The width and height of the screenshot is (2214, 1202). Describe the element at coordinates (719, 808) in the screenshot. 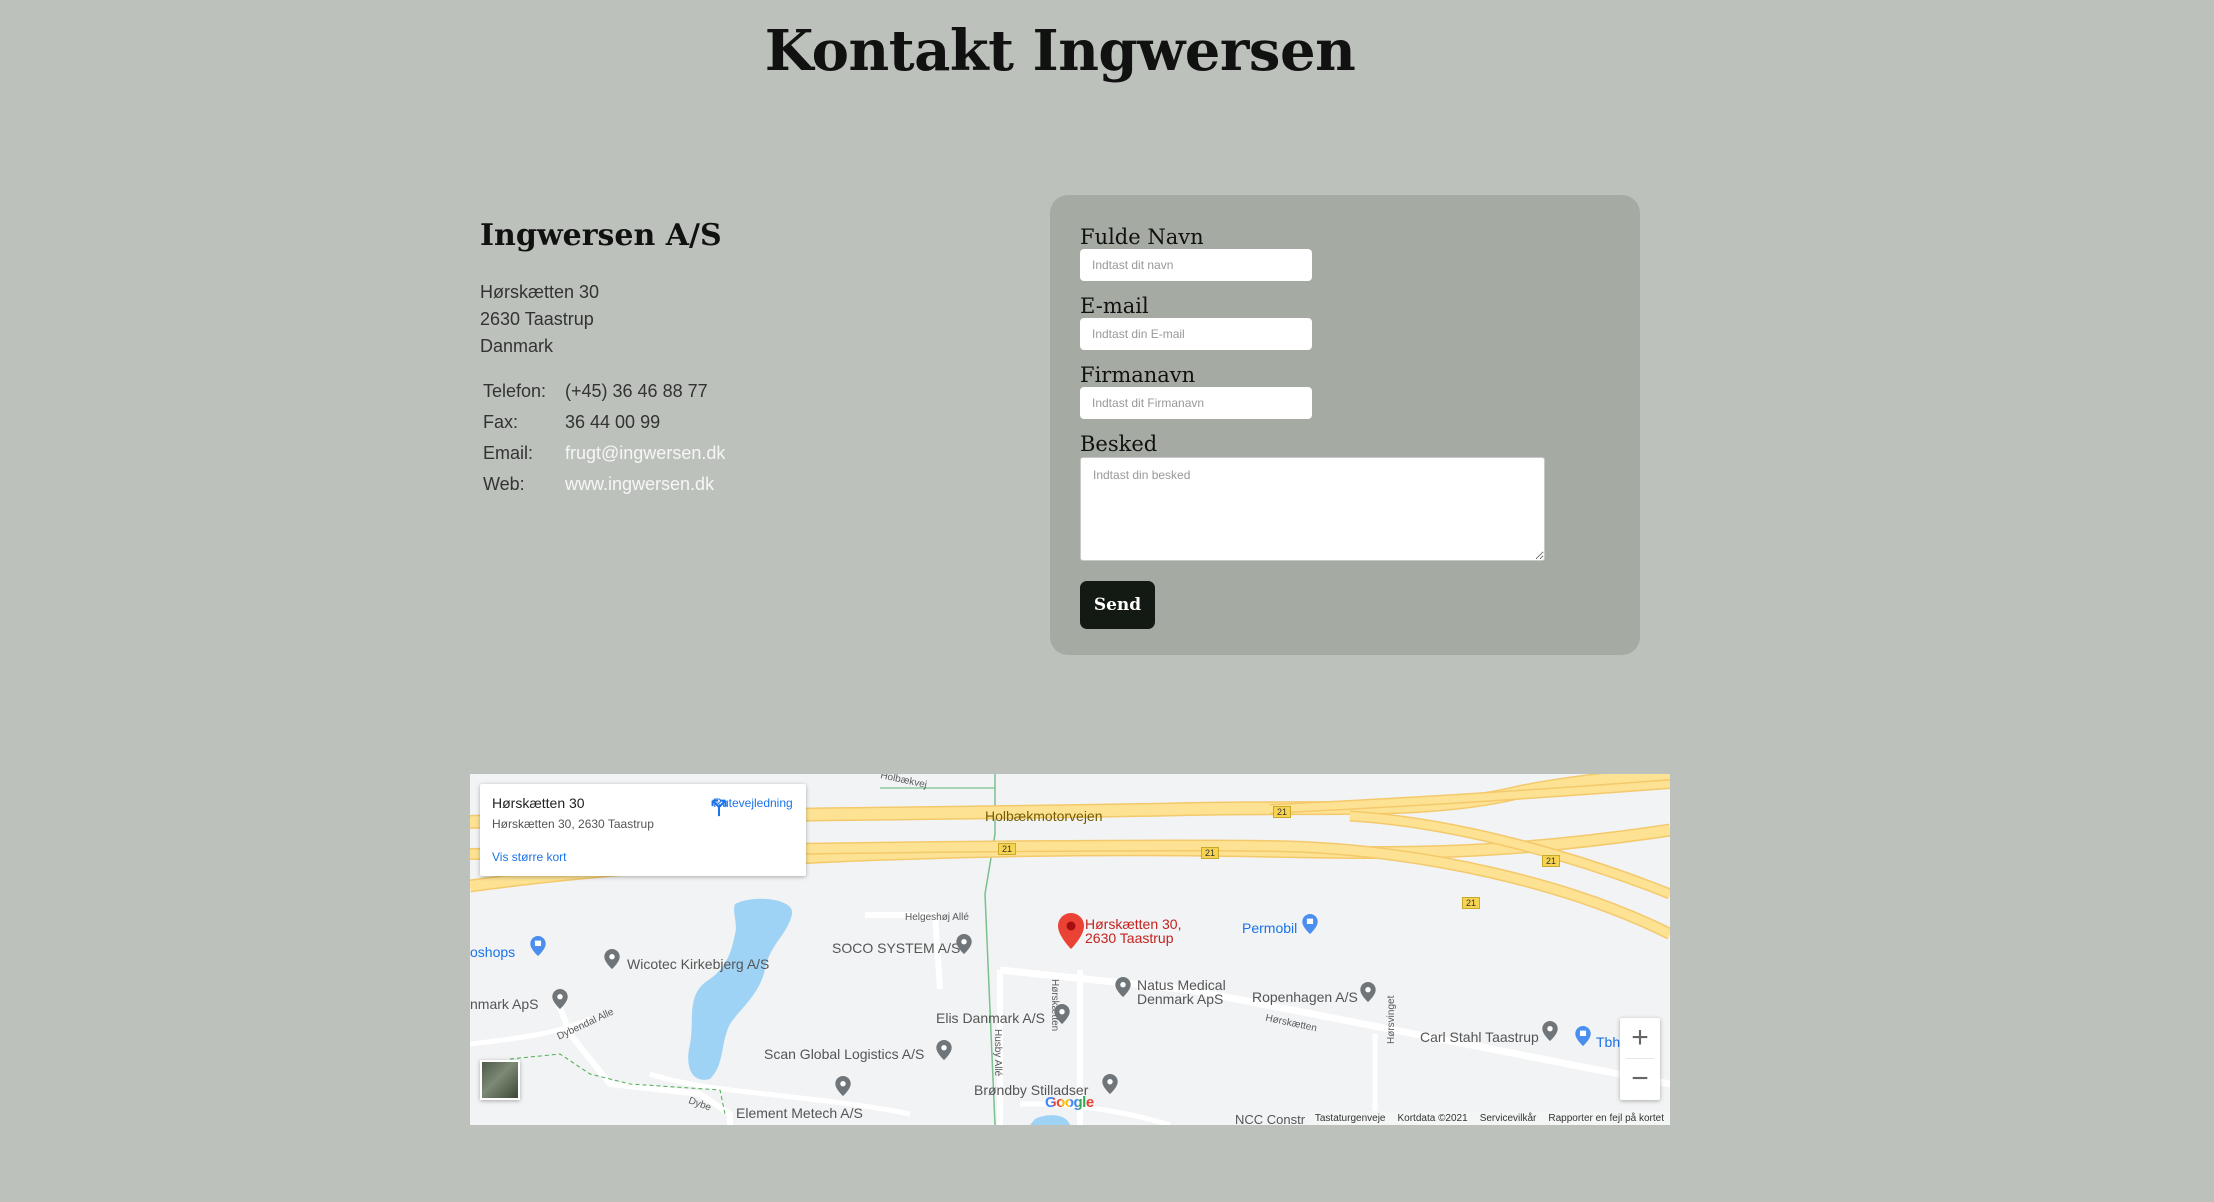

I see `directions-icon` at that location.